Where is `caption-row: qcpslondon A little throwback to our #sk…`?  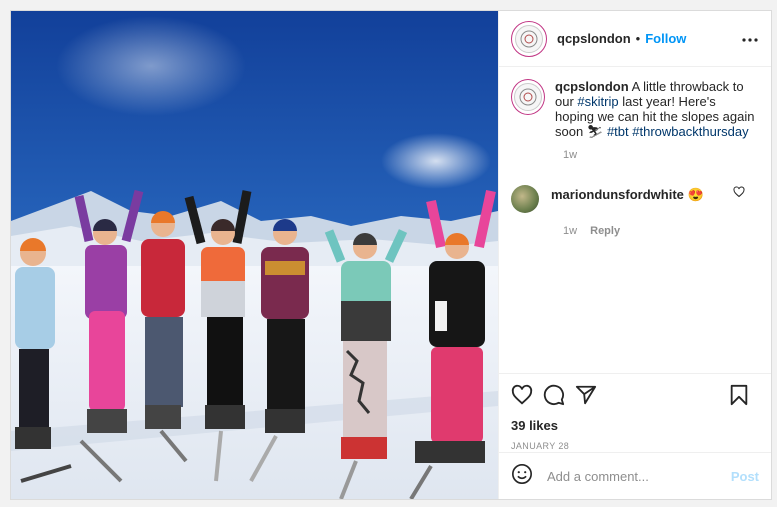 caption-row: qcpslondon A little throwback to our #sk… is located at coordinates (634, 109).